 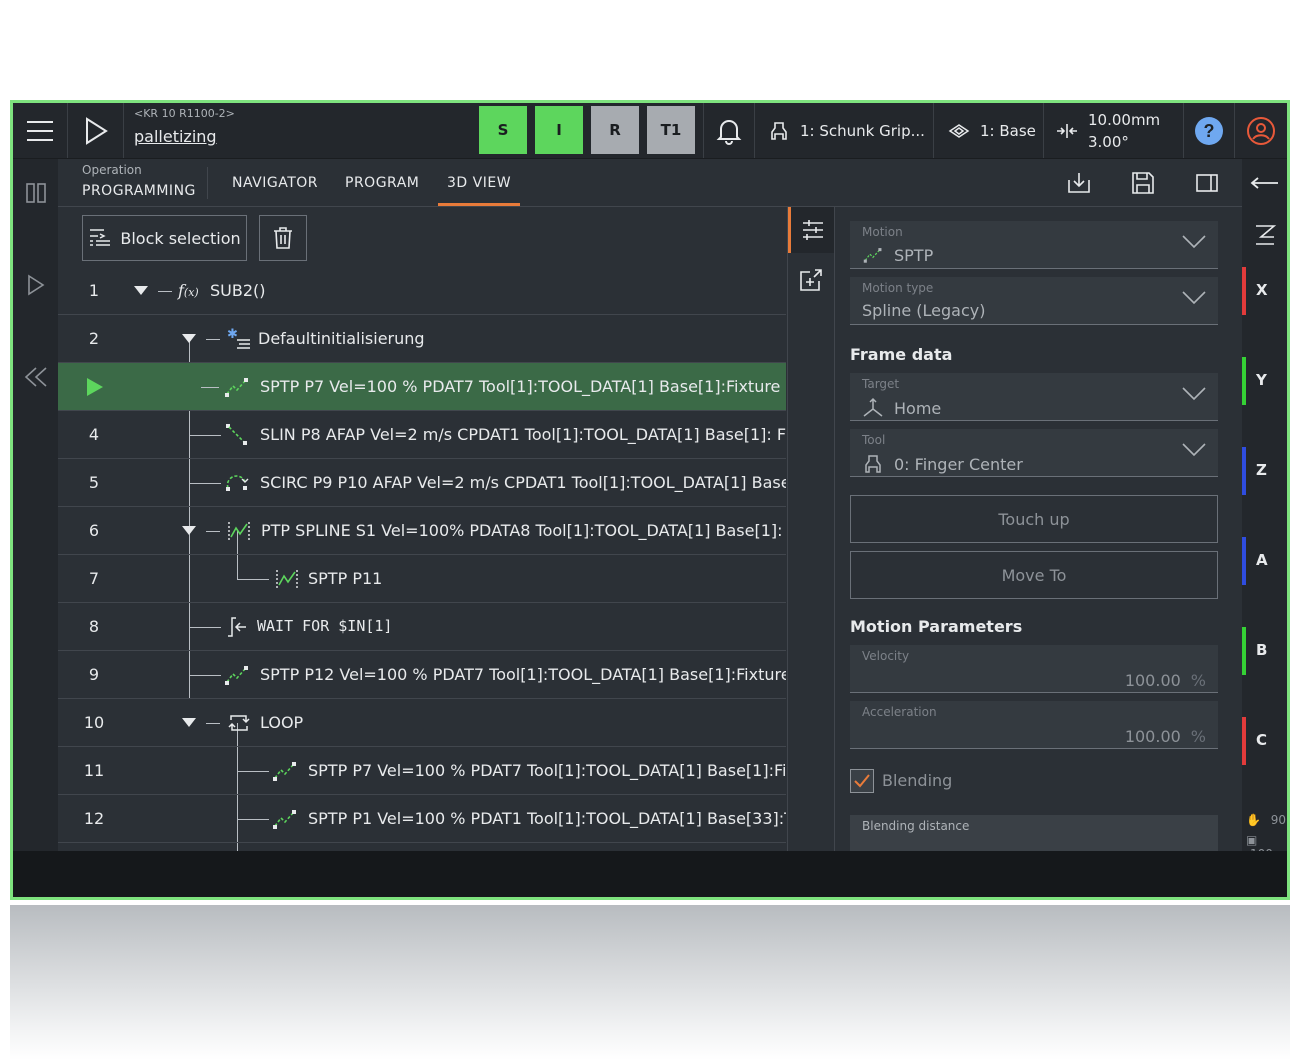 What do you see at coordinates (1244, 471) in the screenshot?
I see `axis-z-color` at bounding box center [1244, 471].